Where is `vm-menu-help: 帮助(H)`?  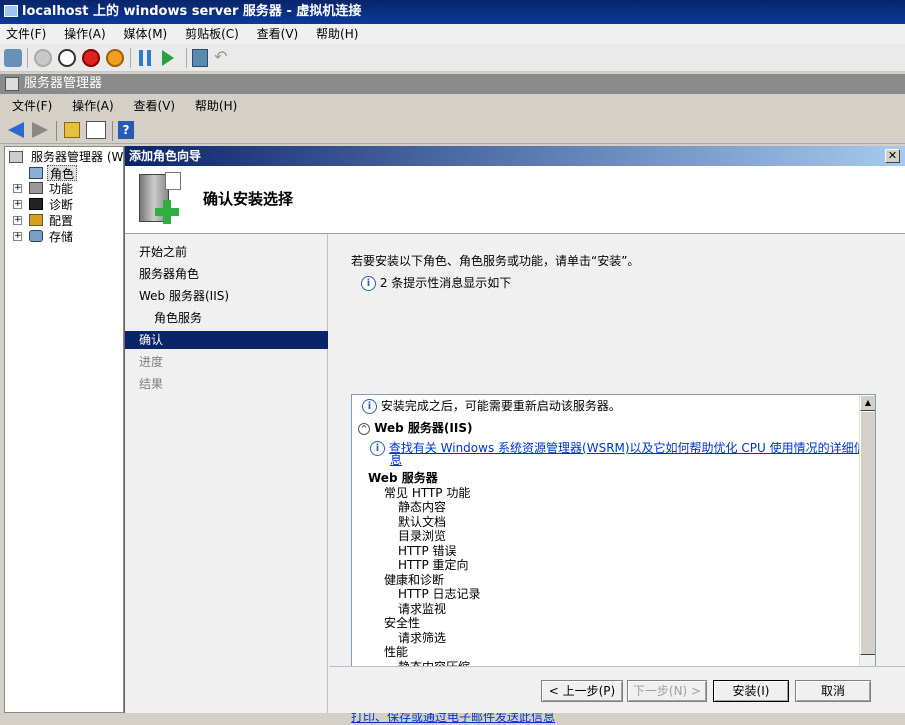
vm-menu-help: 帮助(H) is located at coordinates (337, 34).